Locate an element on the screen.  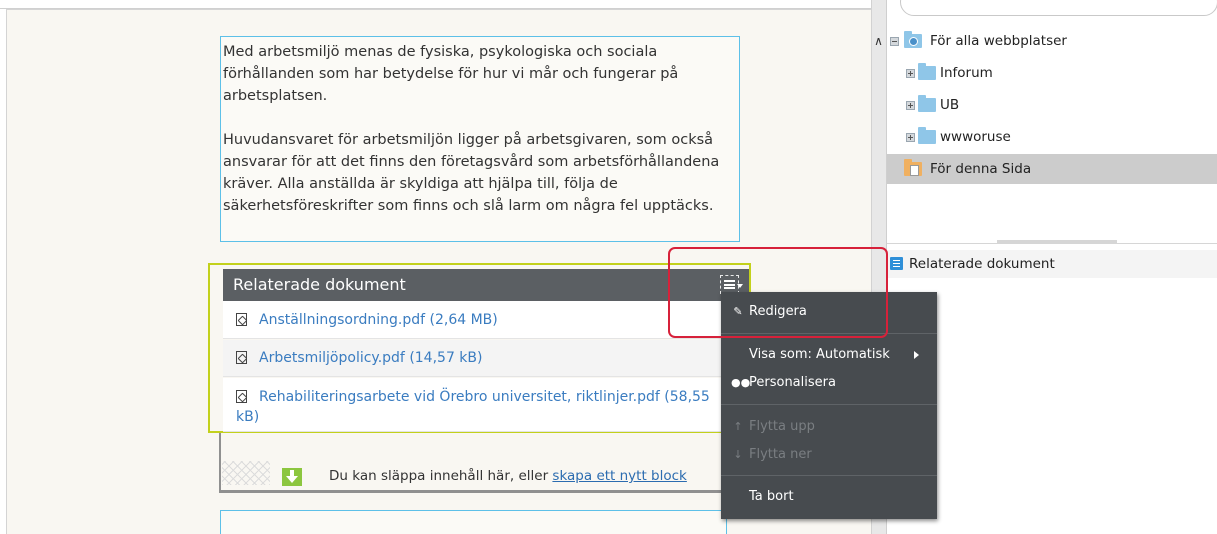
menu-item-move-down: ↓ Flytta ner is located at coordinates (829, 455).